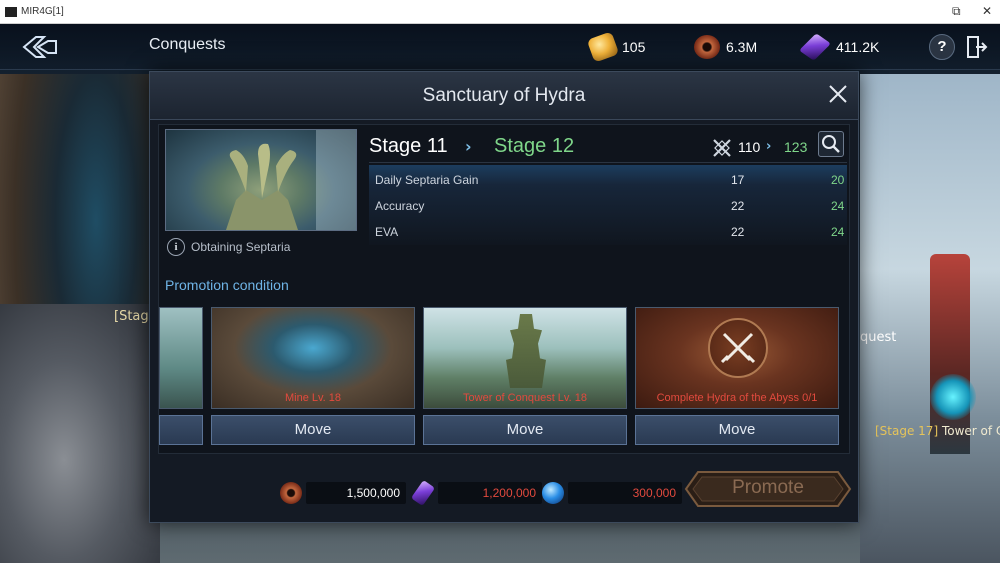 The height and width of the screenshot is (563, 1000). I want to click on crossed-swords-emblem, so click(738, 348).